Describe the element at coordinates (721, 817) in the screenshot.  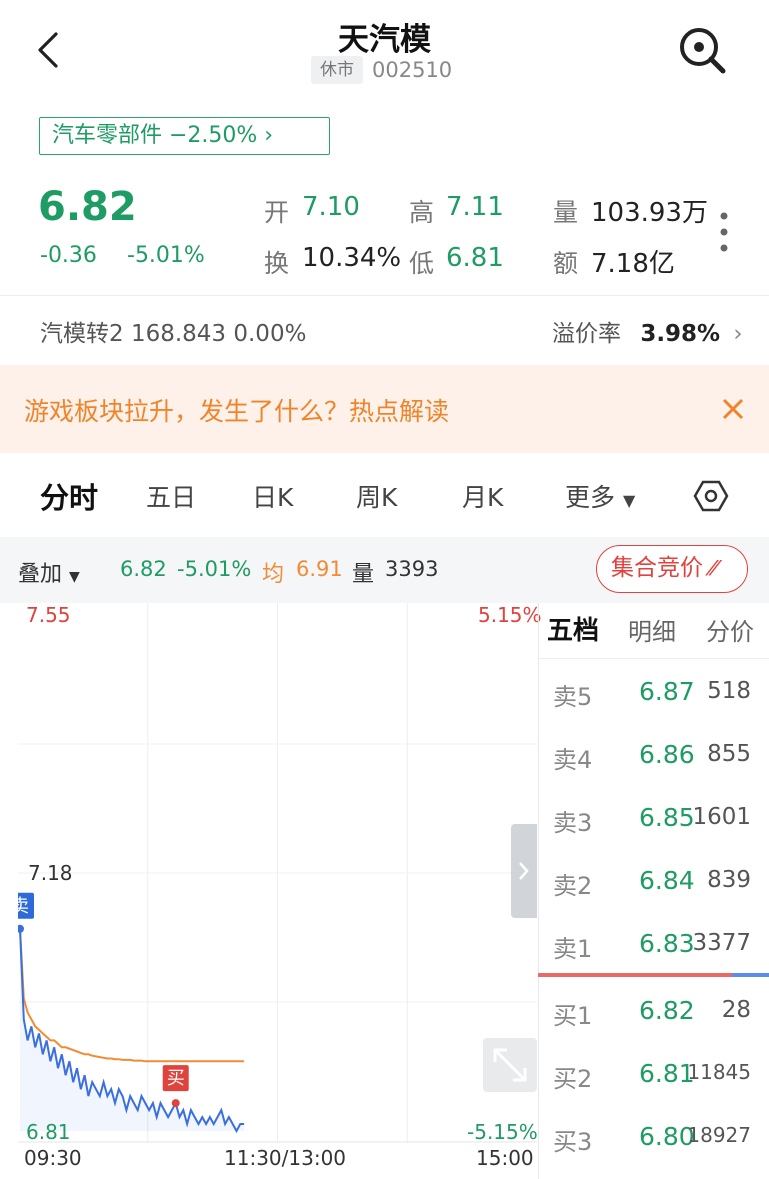
I see `order-volume: 1601` at that location.